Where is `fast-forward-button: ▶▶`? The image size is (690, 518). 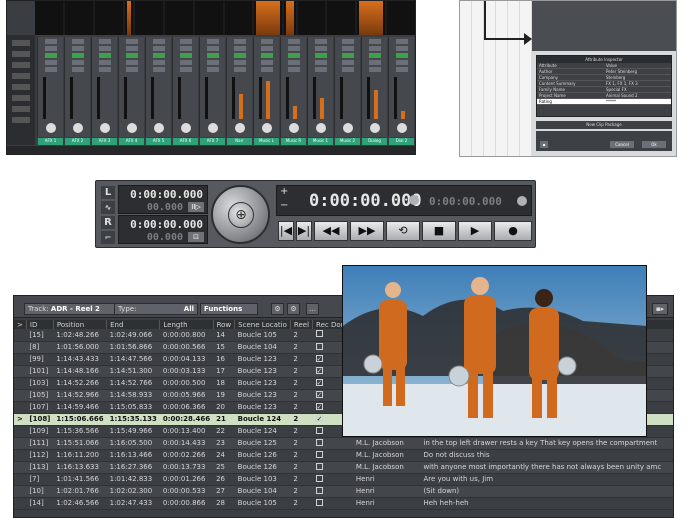 fast-forward-button: ▶▶ is located at coordinates (367, 231).